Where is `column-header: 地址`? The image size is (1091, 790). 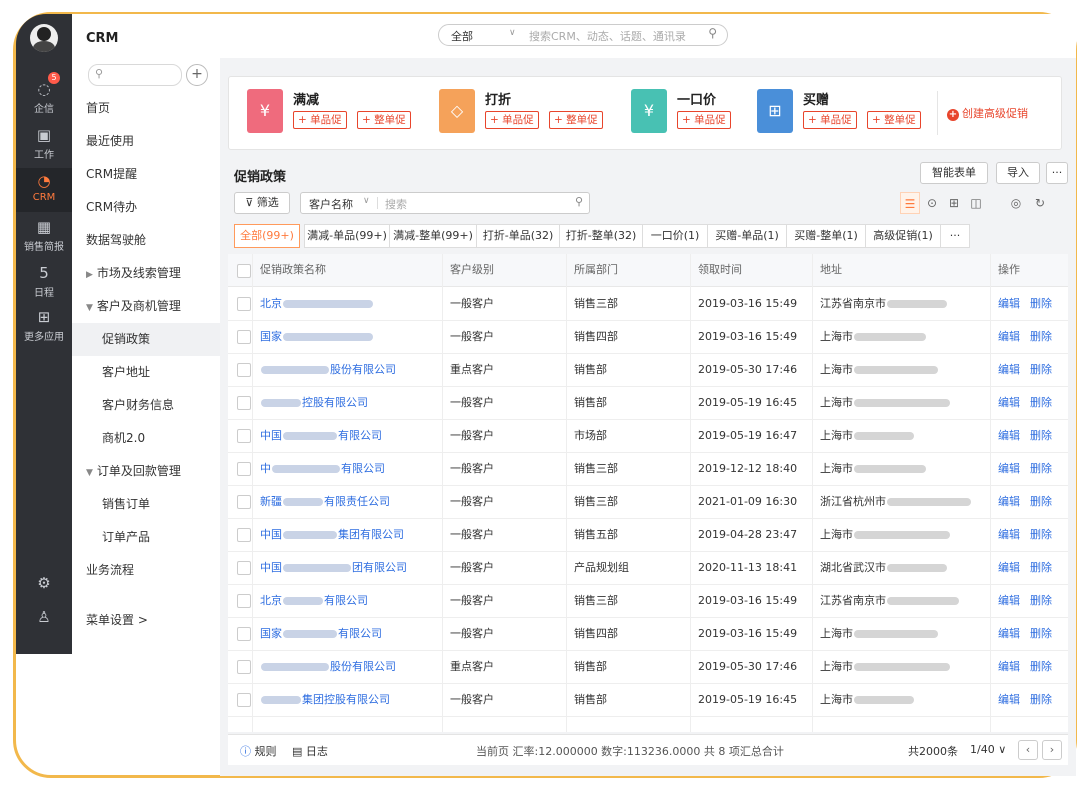
column-header: 地址 is located at coordinates (831, 270).